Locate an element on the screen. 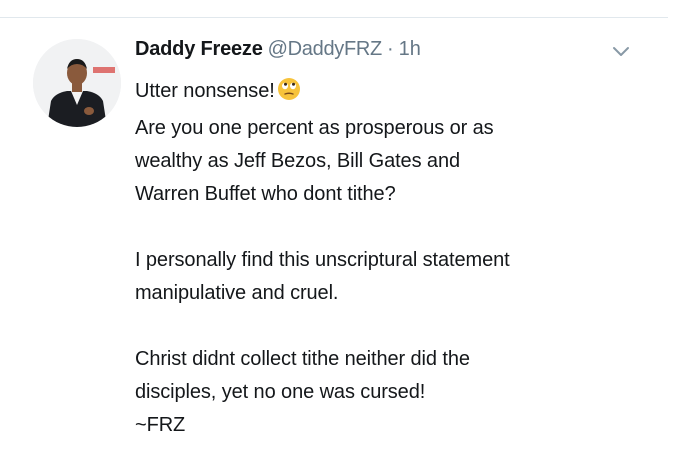 This screenshot has height=452, width=681. face-with-rolling-eyes-icon is located at coordinates (289, 94).